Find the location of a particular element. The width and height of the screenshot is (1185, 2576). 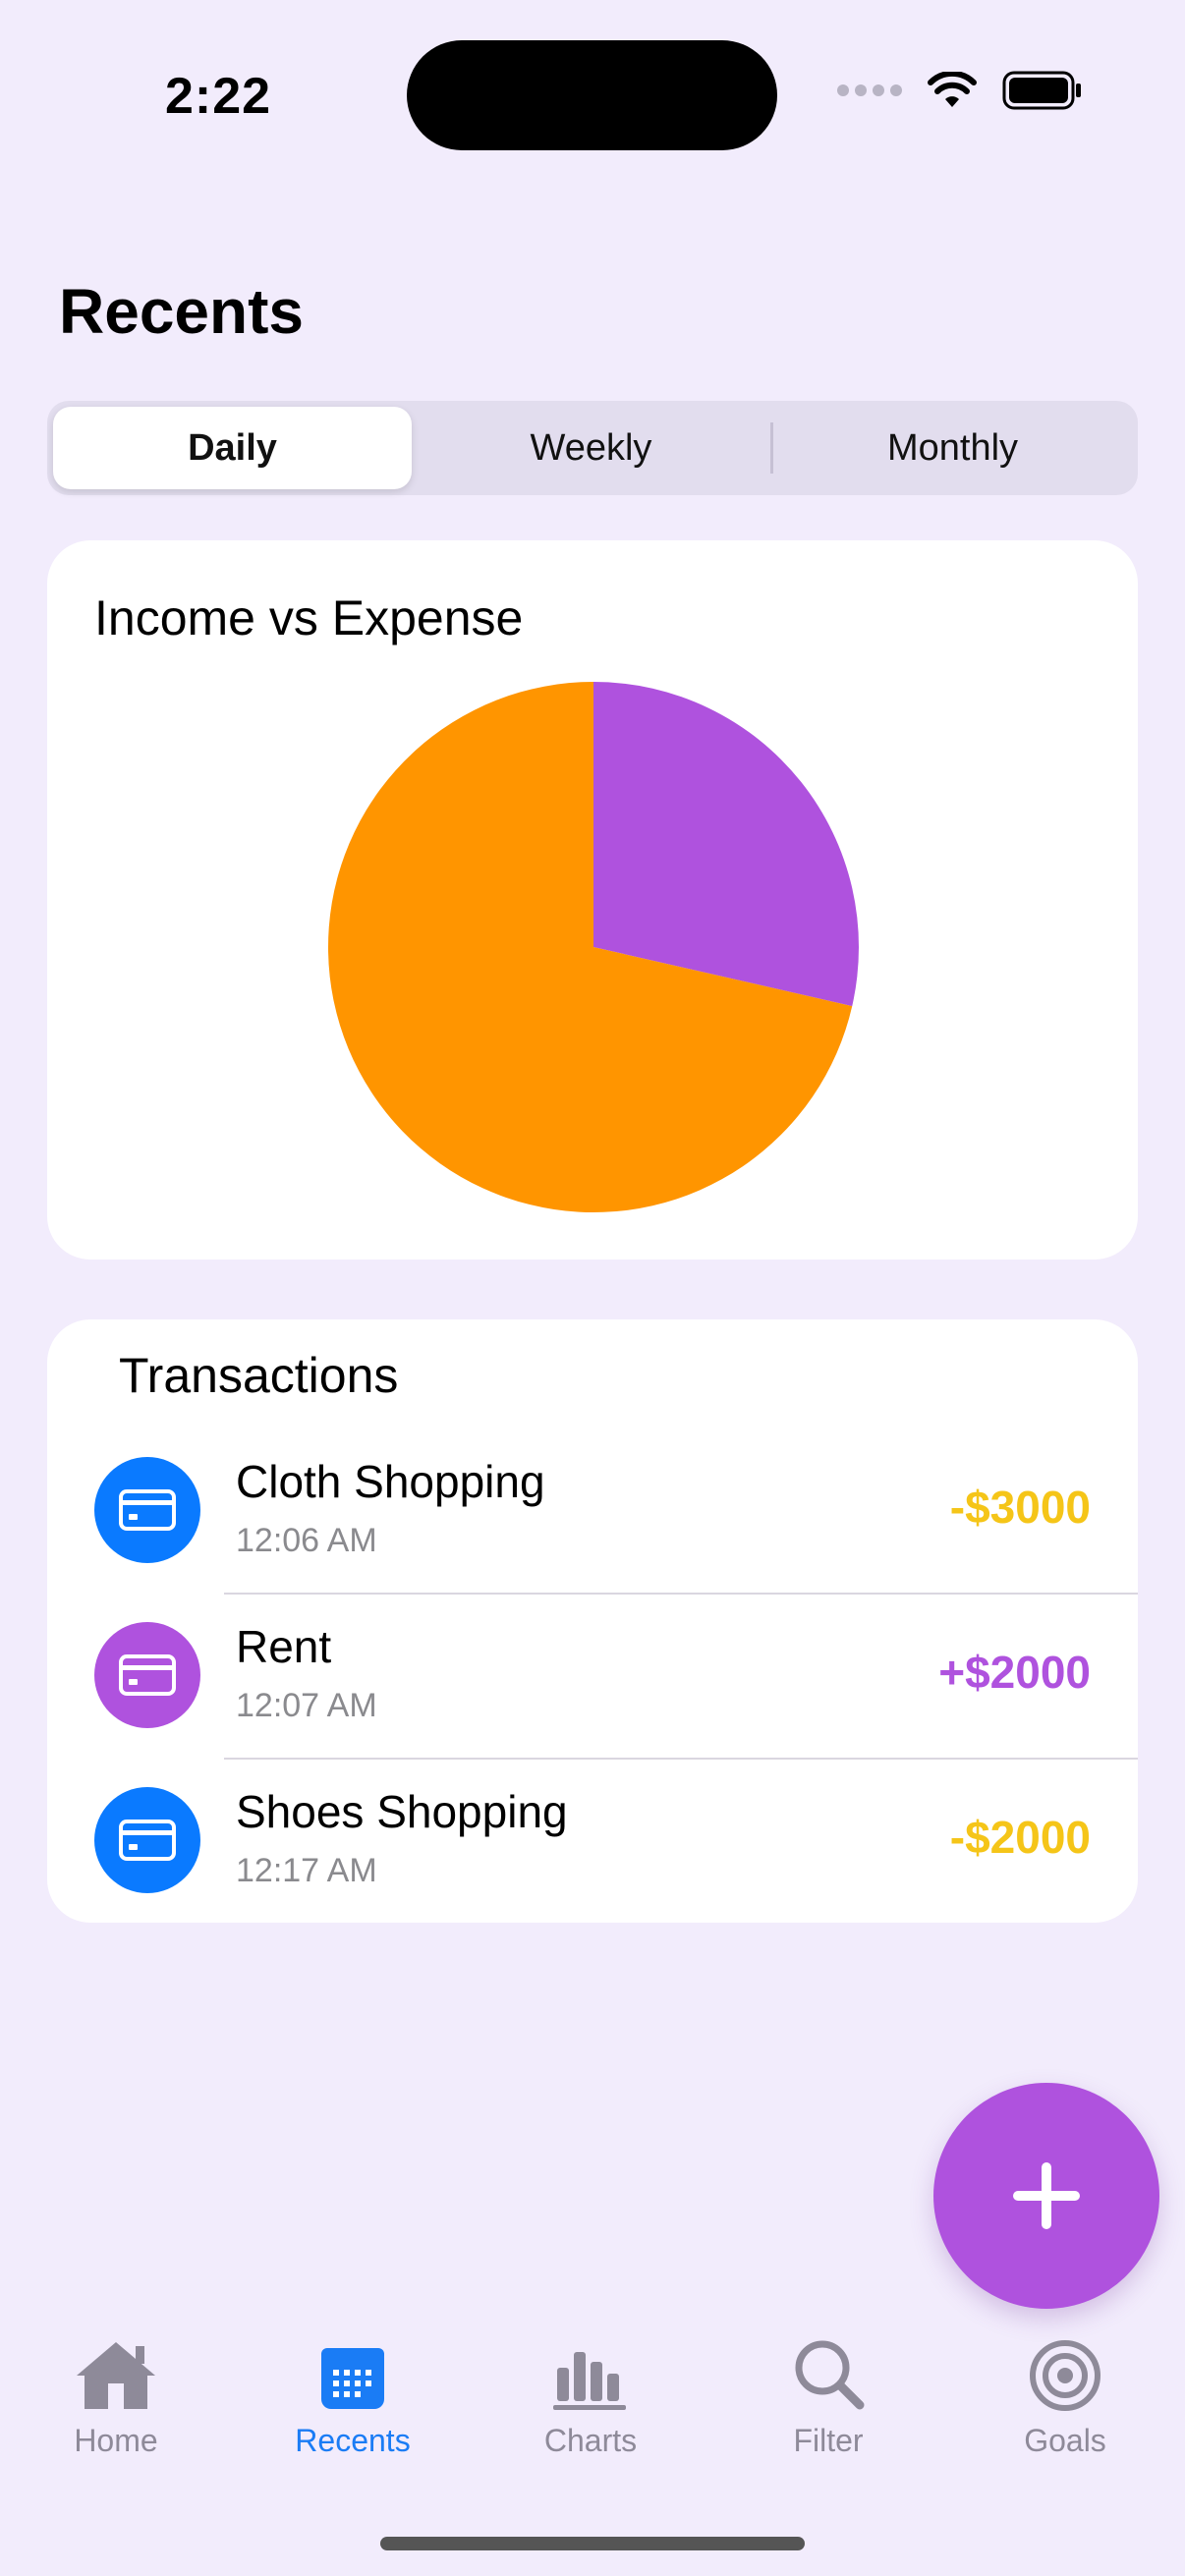

transaction-time: 12:06 AM is located at coordinates (307, 1540).